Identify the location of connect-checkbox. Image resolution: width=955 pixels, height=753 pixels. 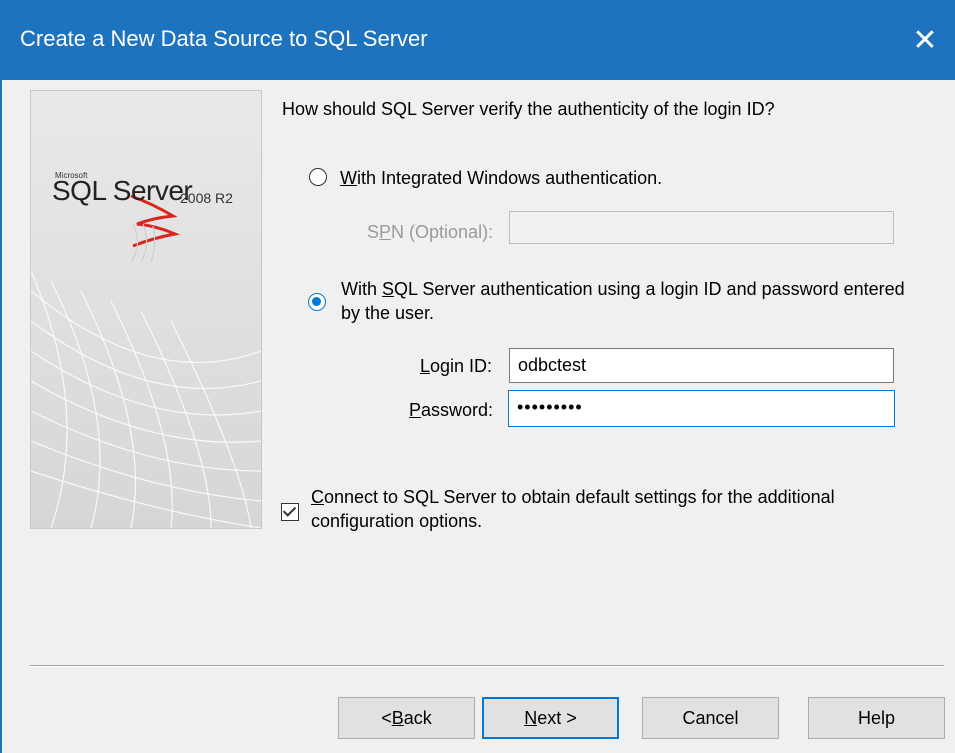
(290, 512).